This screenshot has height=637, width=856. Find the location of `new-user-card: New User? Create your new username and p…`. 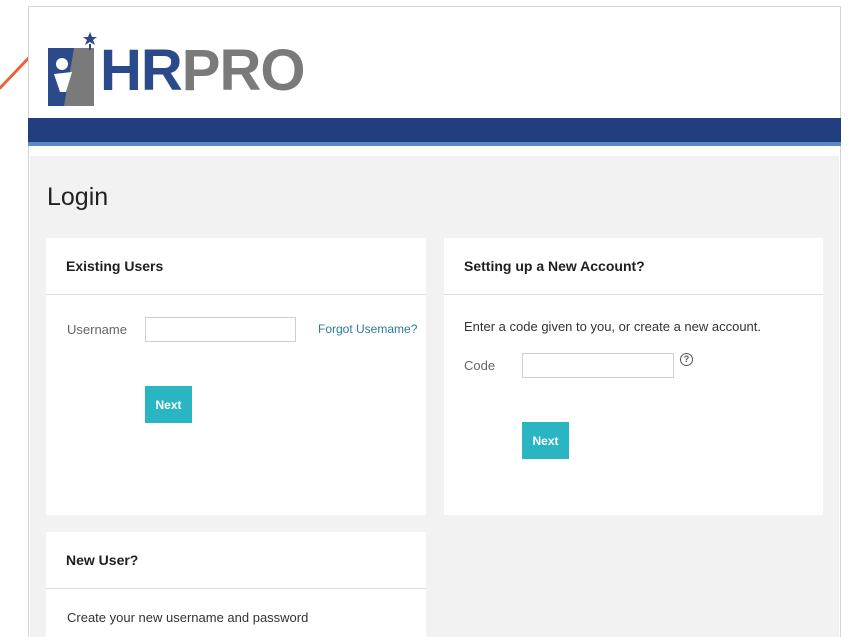

new-user-card: New User? Create your new username and p… is located at coordinates (236, 584).